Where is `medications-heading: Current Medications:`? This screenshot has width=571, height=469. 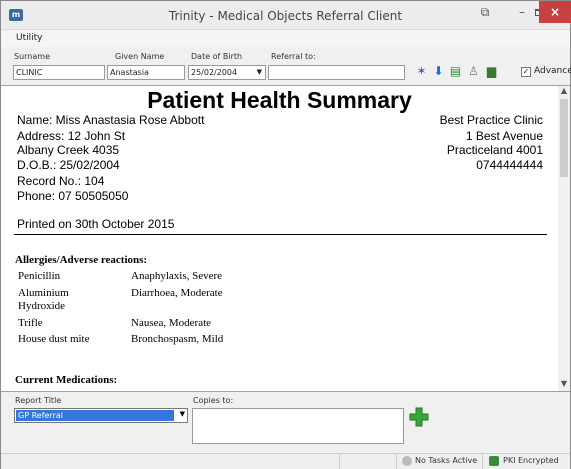
medications-heading: Current Medications: is located at coordinates (66, 380).